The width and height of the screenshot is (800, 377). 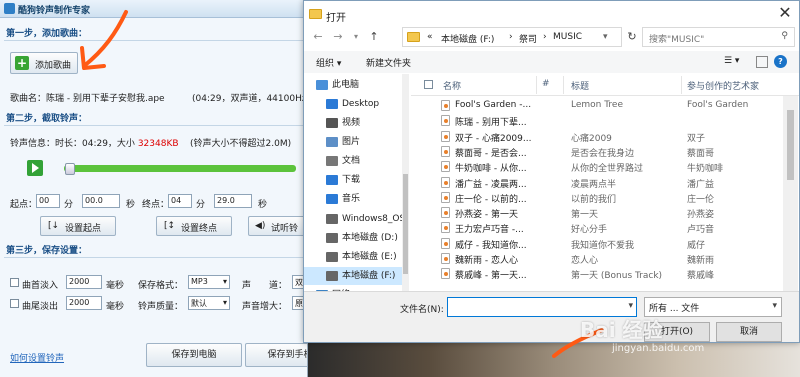 I want to click on video-icon, so click(x=332, y=123).